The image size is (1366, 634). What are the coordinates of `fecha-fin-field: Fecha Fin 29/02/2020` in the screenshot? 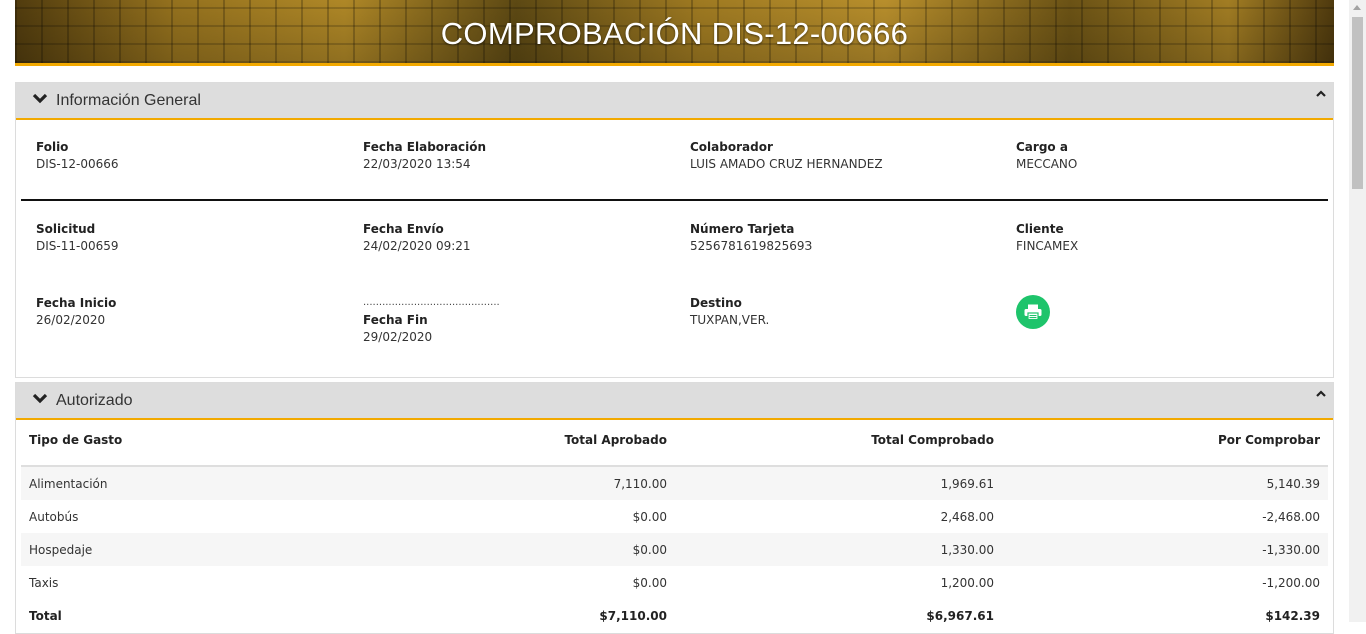 It's located at (397, 328).